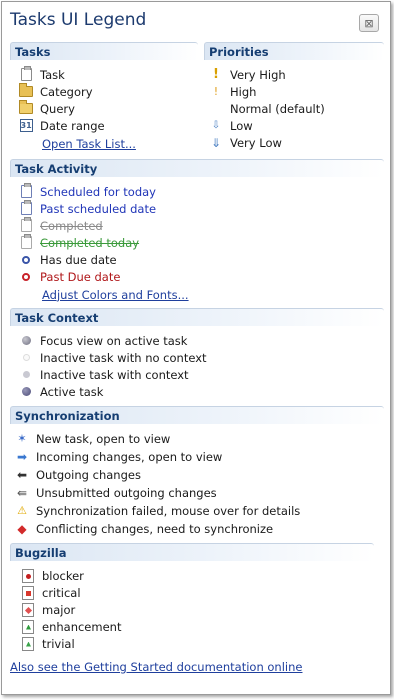 Image resolution: width=394 pixels, height=700 pixels. Describe the element at coordinates (28, 644) in the screenshot. I see `trivial-icon` at that location.